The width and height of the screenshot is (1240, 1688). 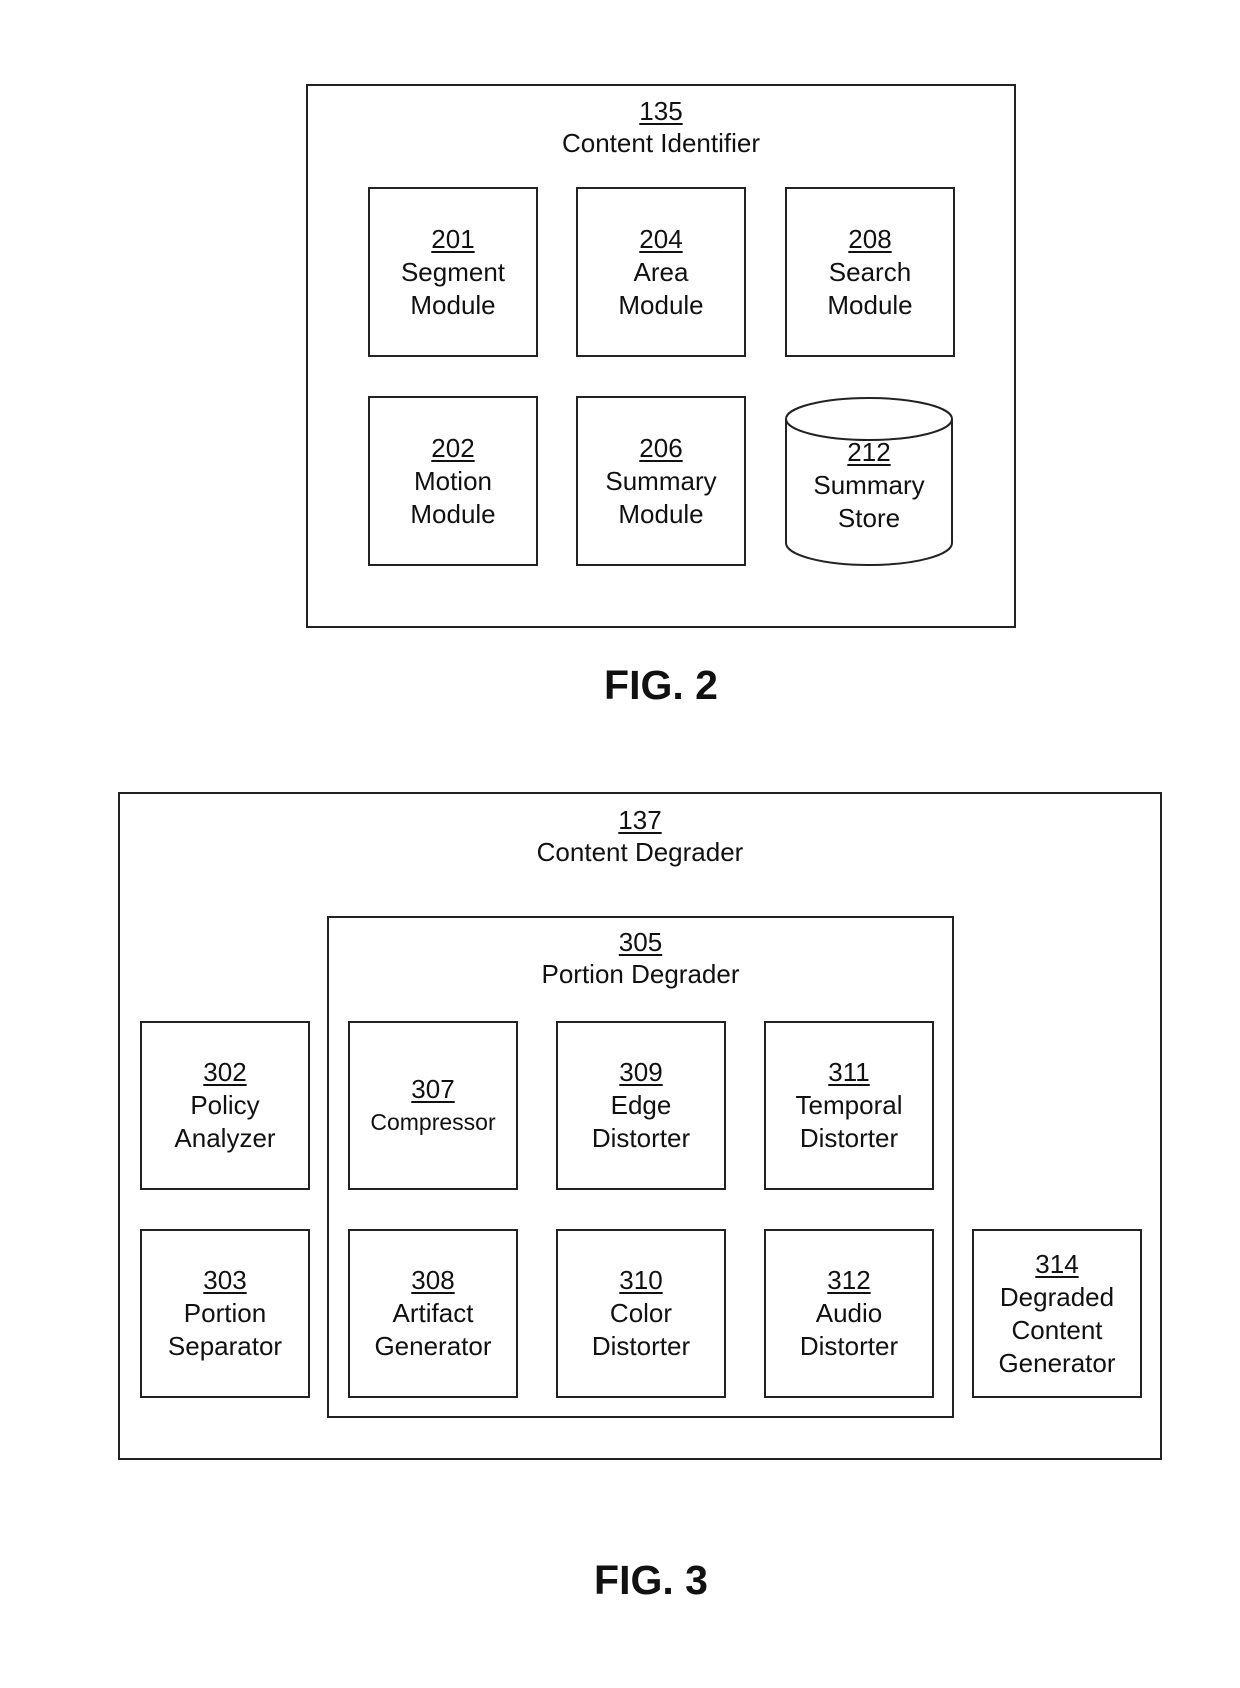 I want to click on audio-distorter: 312 Audio Distorter, so click(x=849, y=1313).